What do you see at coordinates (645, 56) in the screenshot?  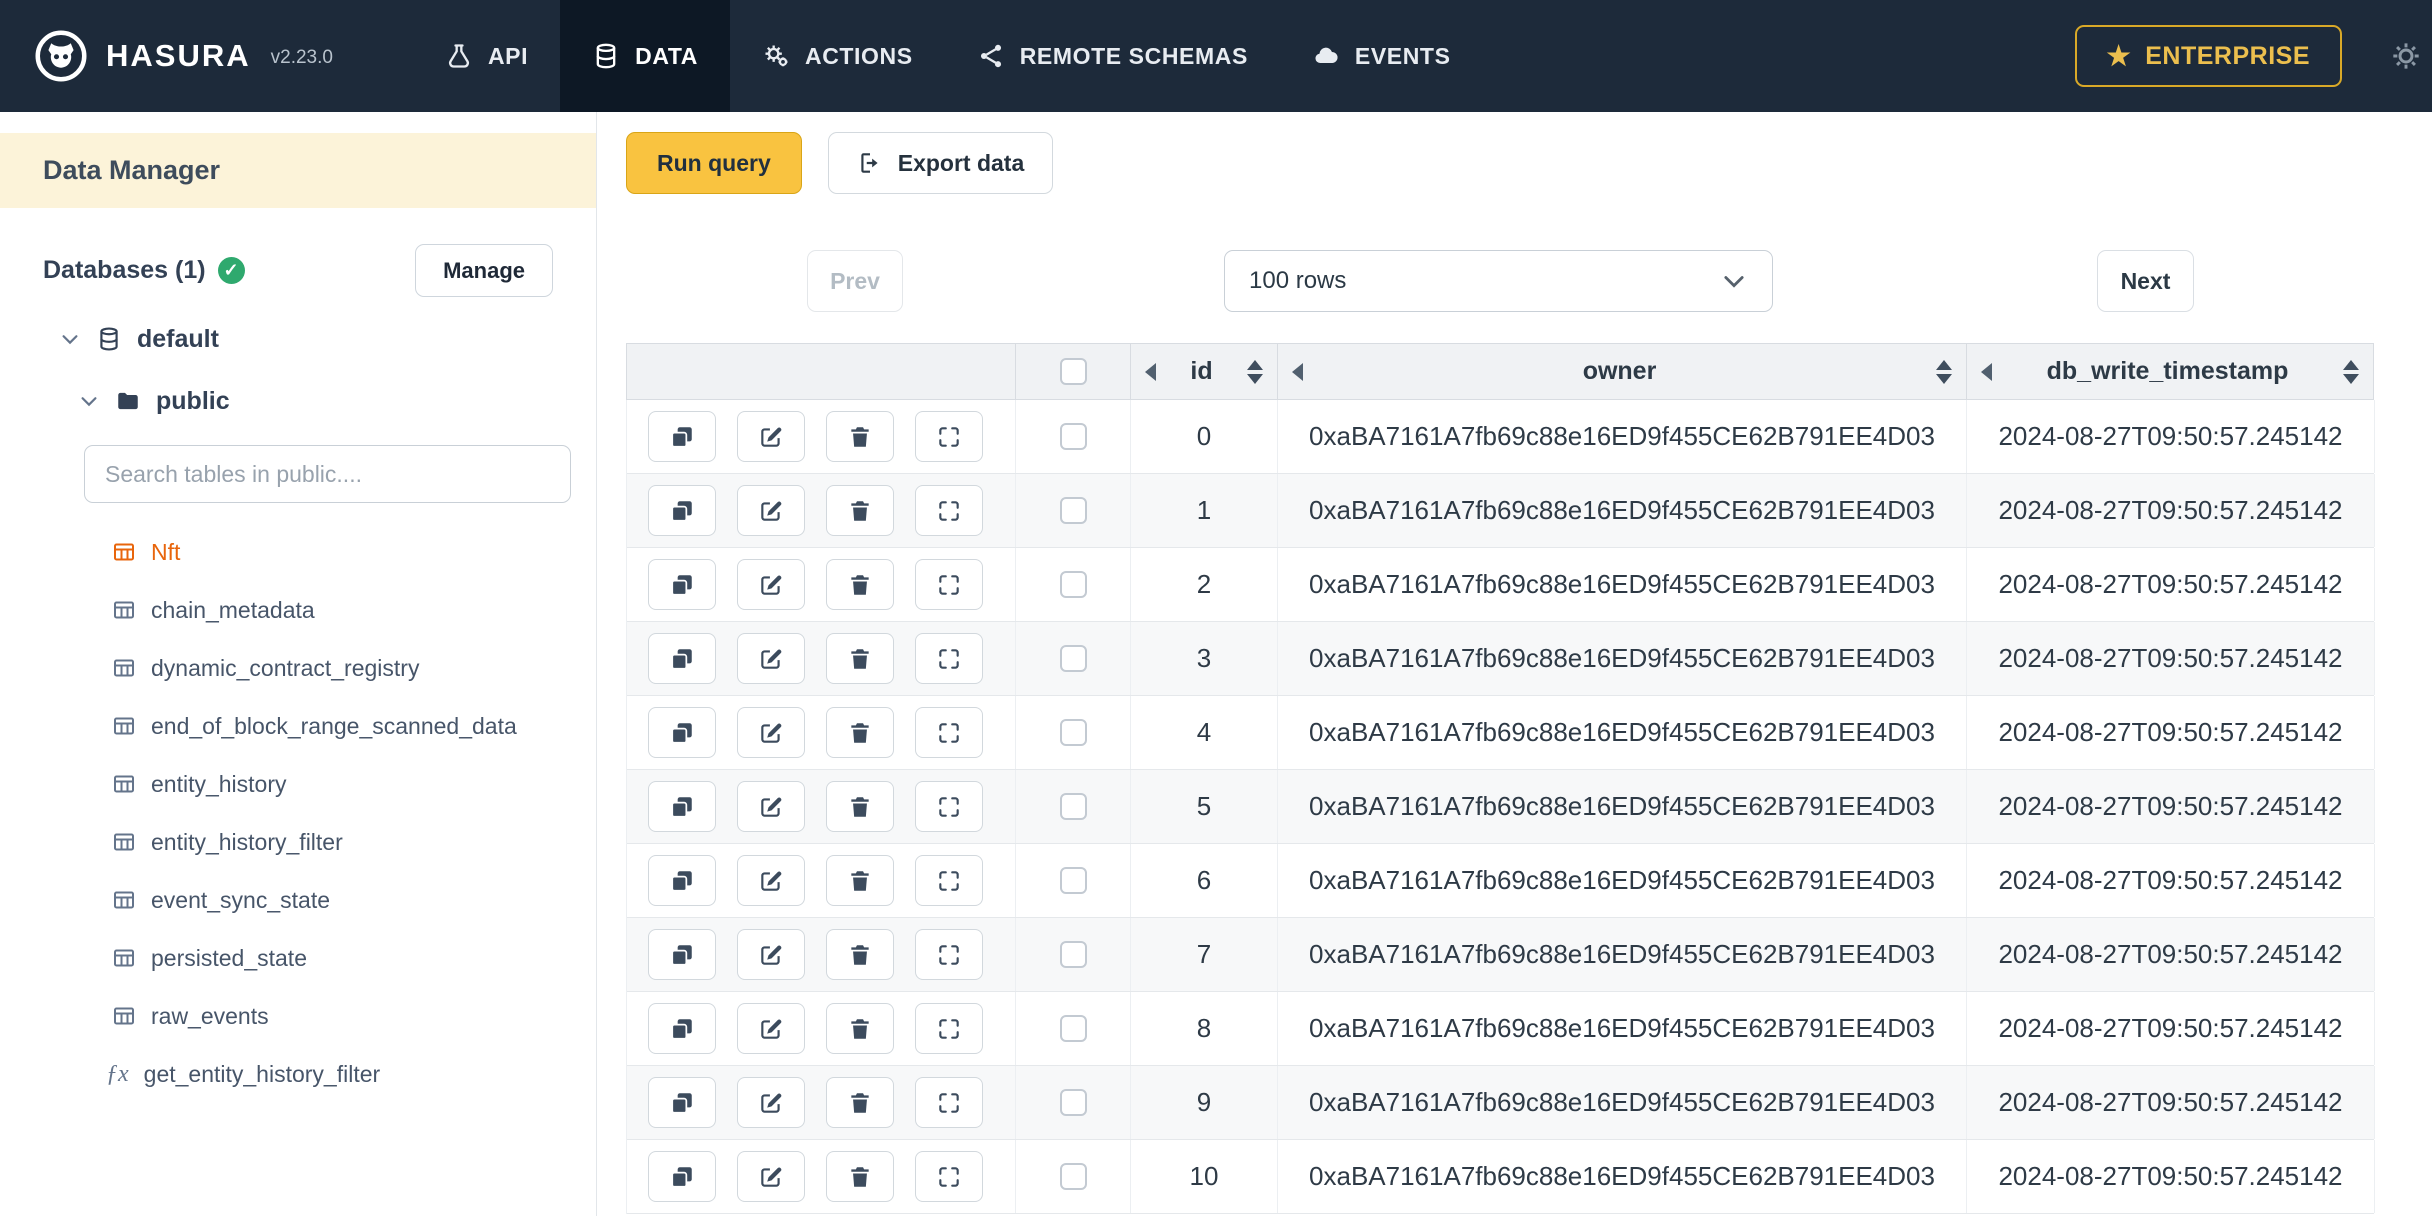 I see `nav-item-data: DATA` at bounding box center [645, 56].